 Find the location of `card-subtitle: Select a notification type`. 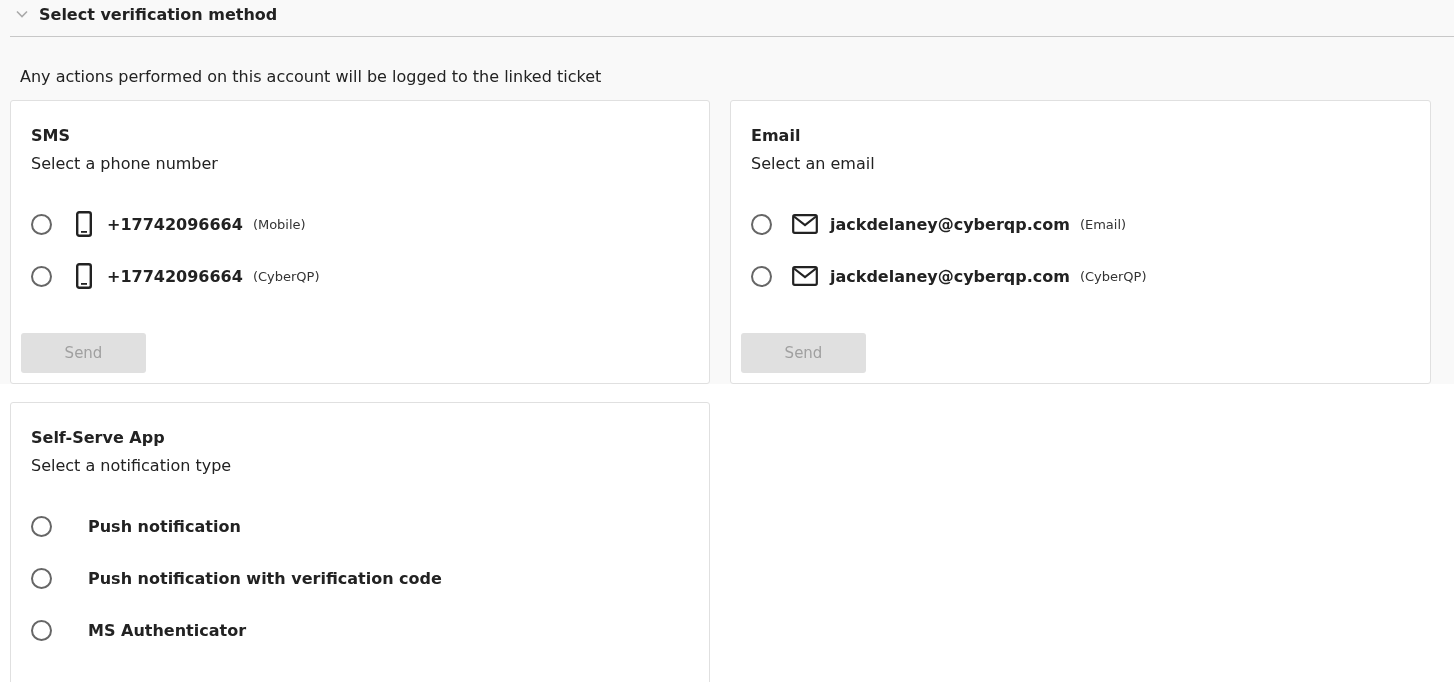

card-subtitle: Select a notification type is located at coordinates (132, 466).